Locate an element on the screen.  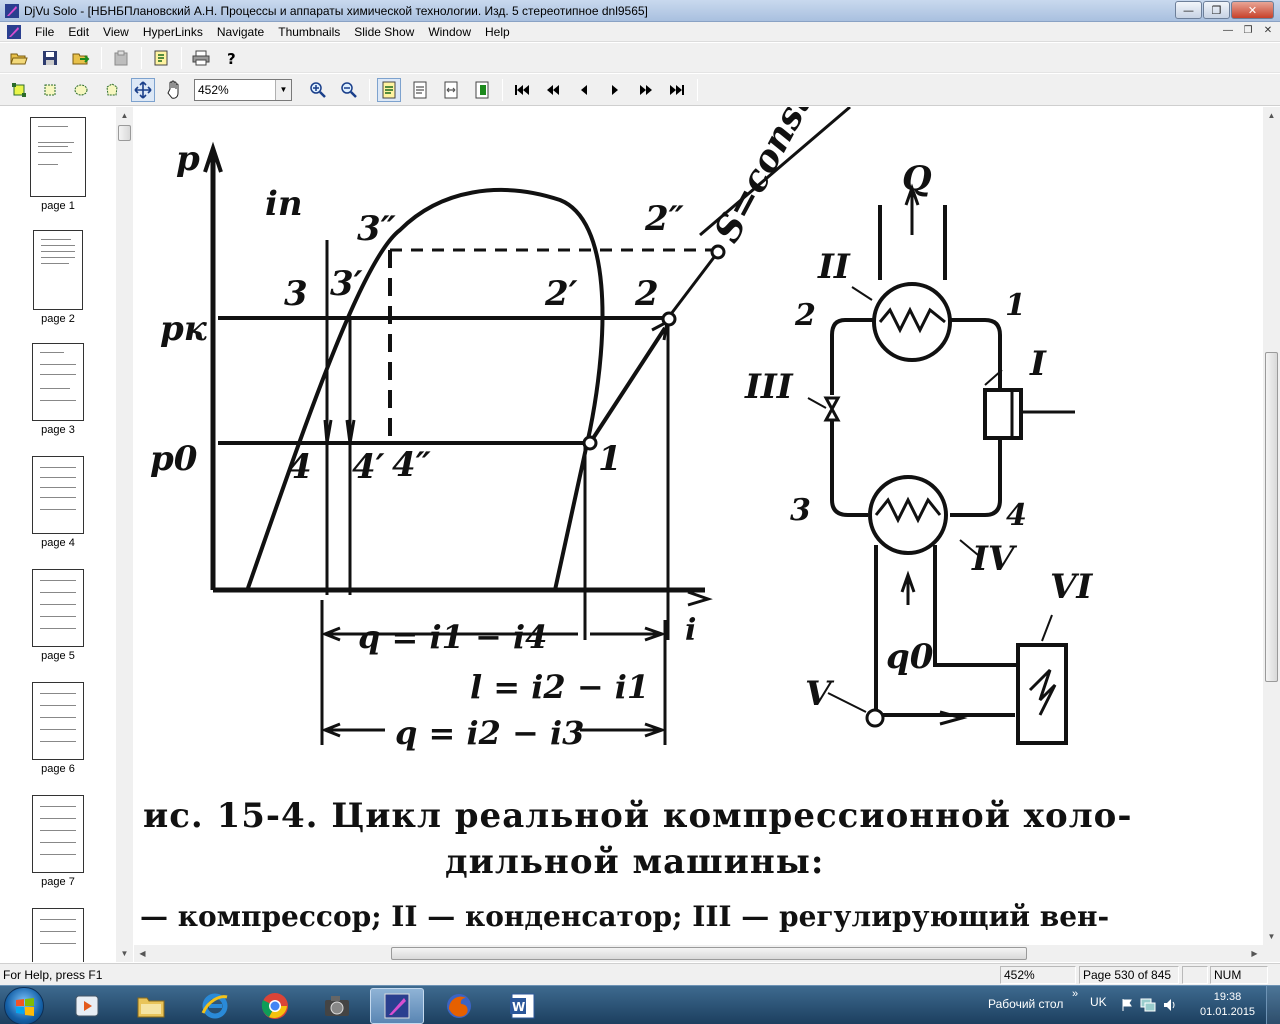
menu-file: File is located at coordinates (44, 32).